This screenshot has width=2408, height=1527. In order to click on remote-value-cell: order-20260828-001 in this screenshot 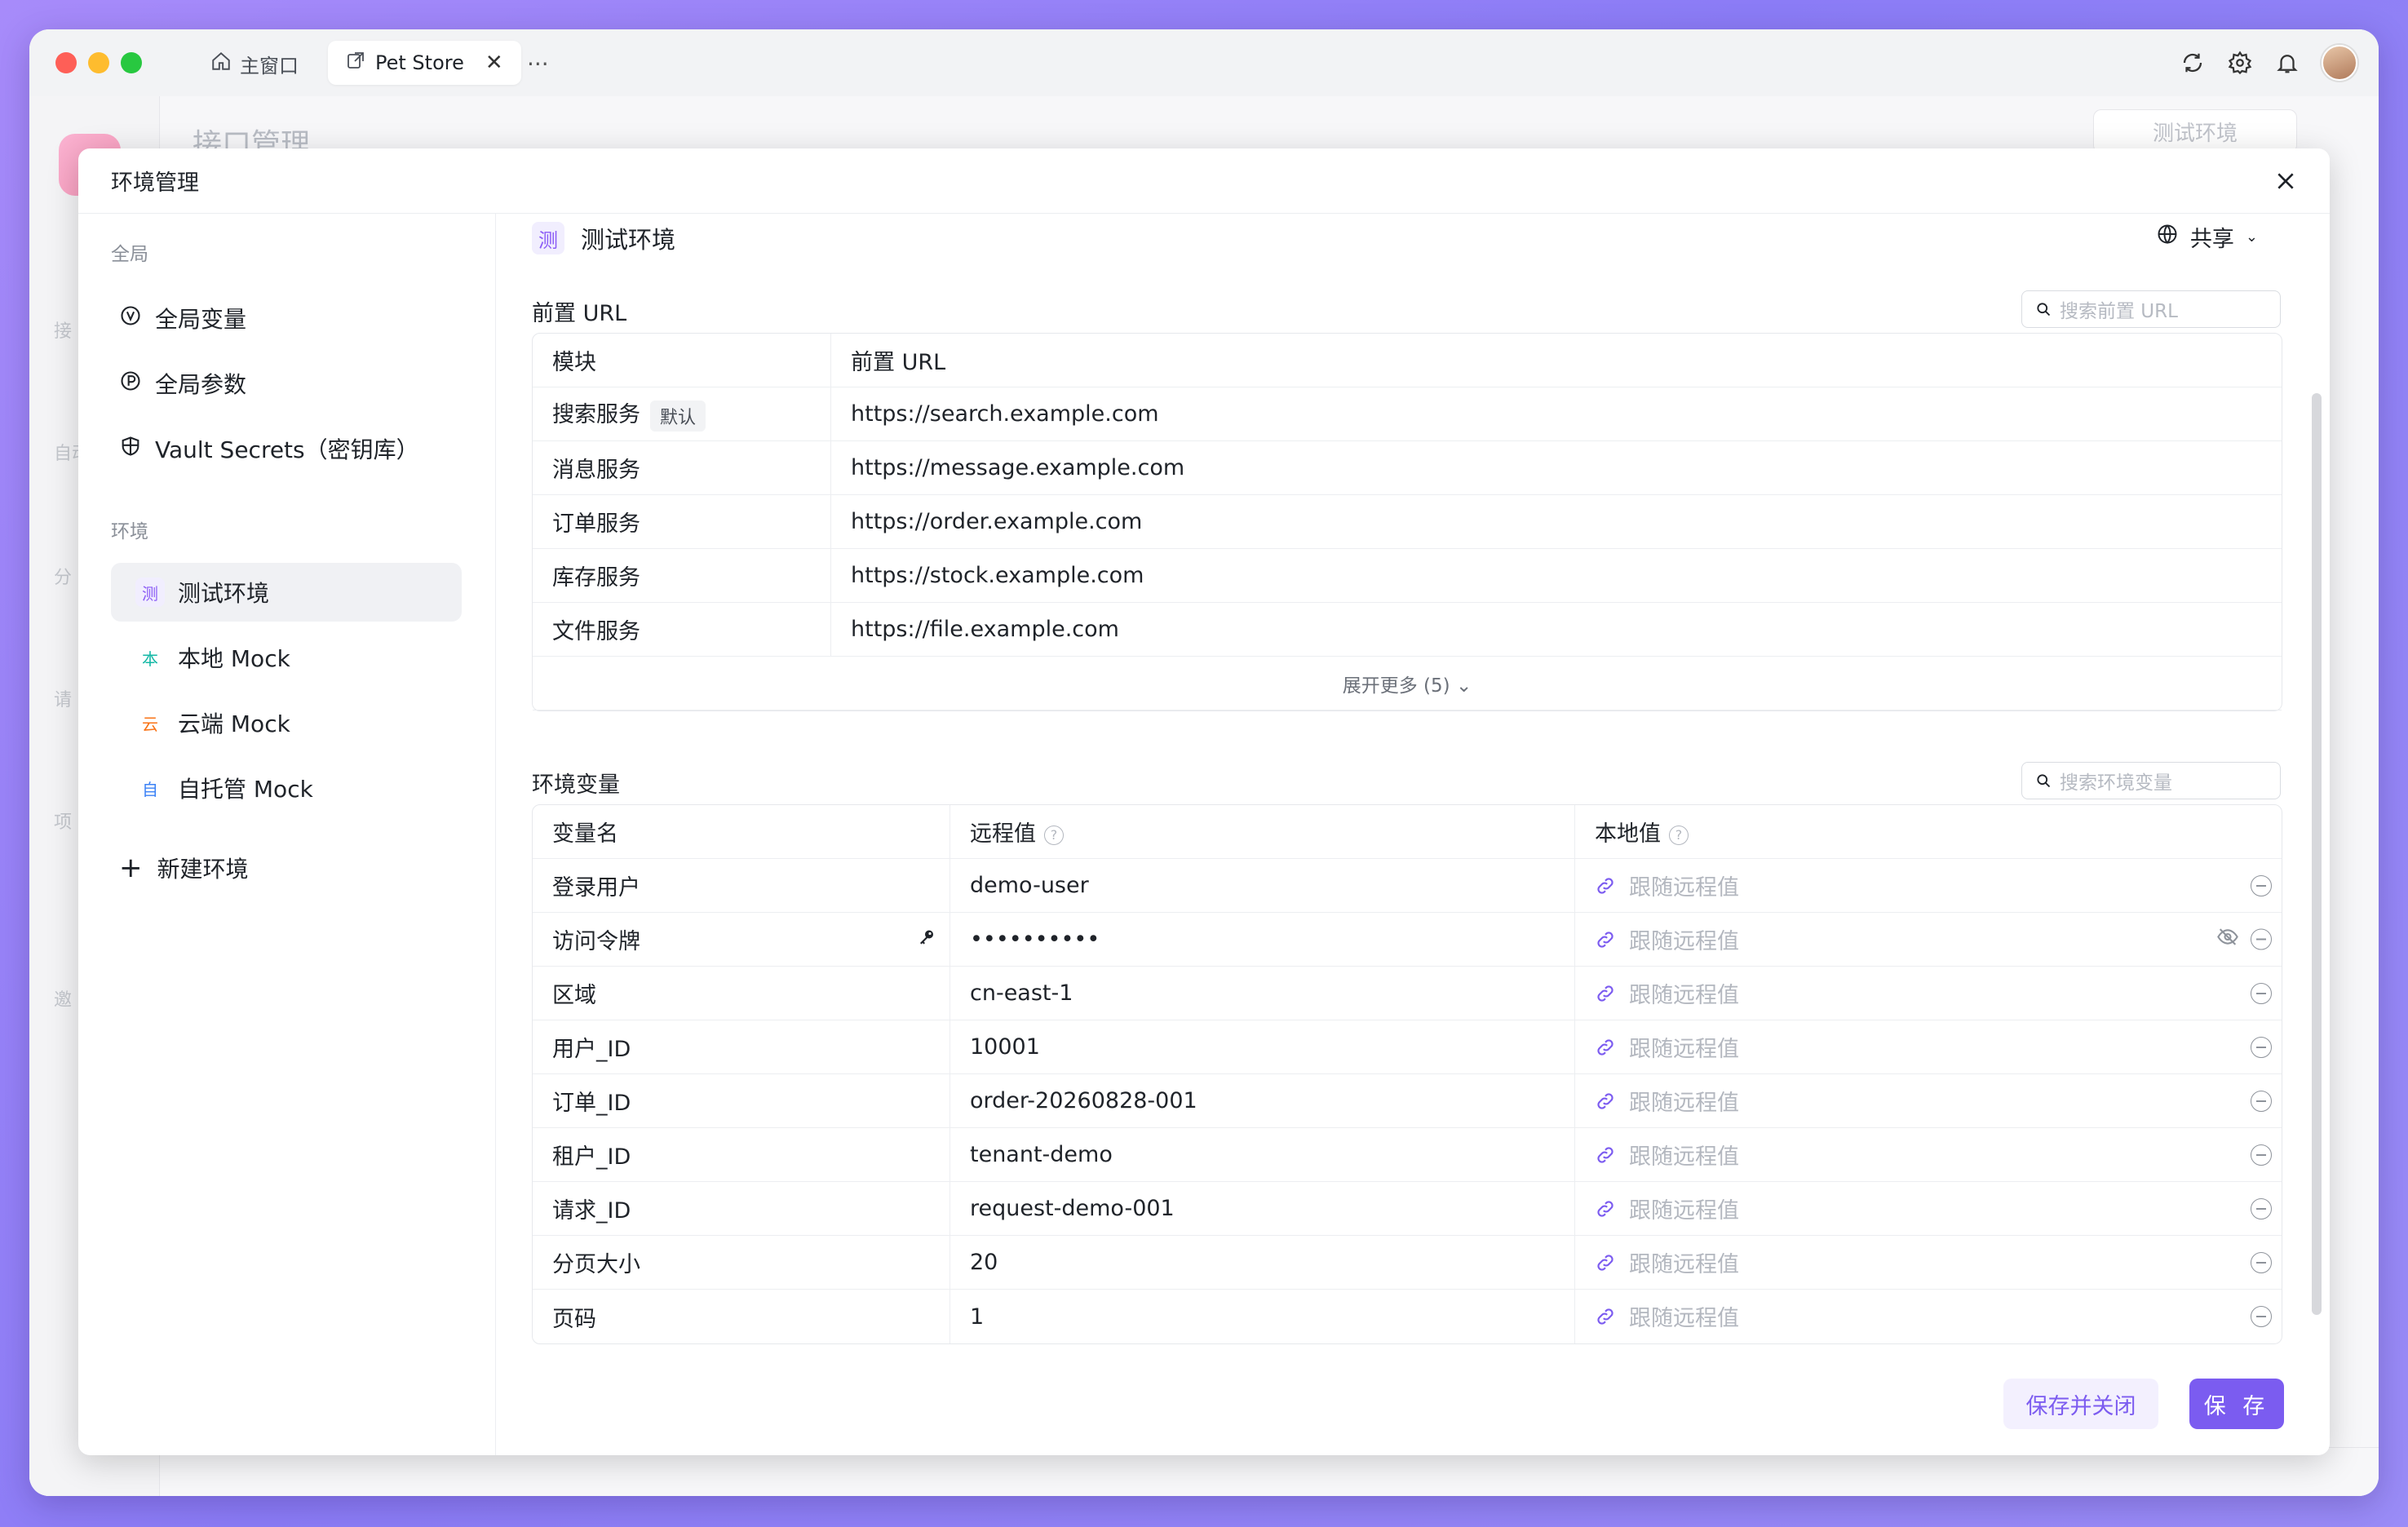, I will do `click(1262, 1101)`.